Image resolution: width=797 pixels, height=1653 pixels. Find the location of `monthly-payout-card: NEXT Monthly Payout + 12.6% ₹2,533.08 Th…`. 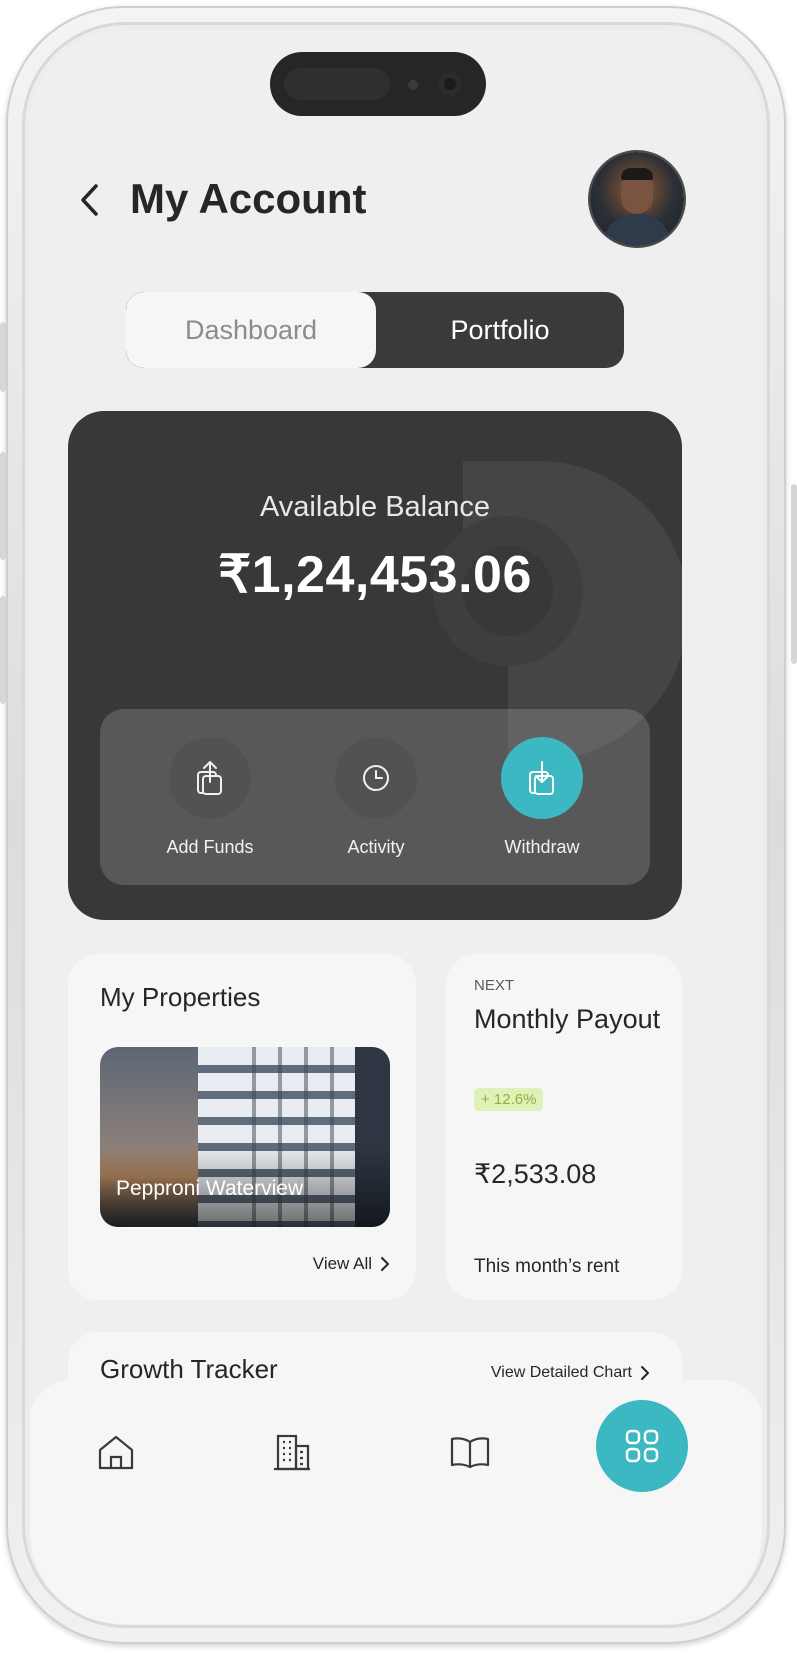

monthly-payout-card: NEXT Monthly Payout + 12.6% ₹2,533.08 Th… is located at coordinates (564, 1127).